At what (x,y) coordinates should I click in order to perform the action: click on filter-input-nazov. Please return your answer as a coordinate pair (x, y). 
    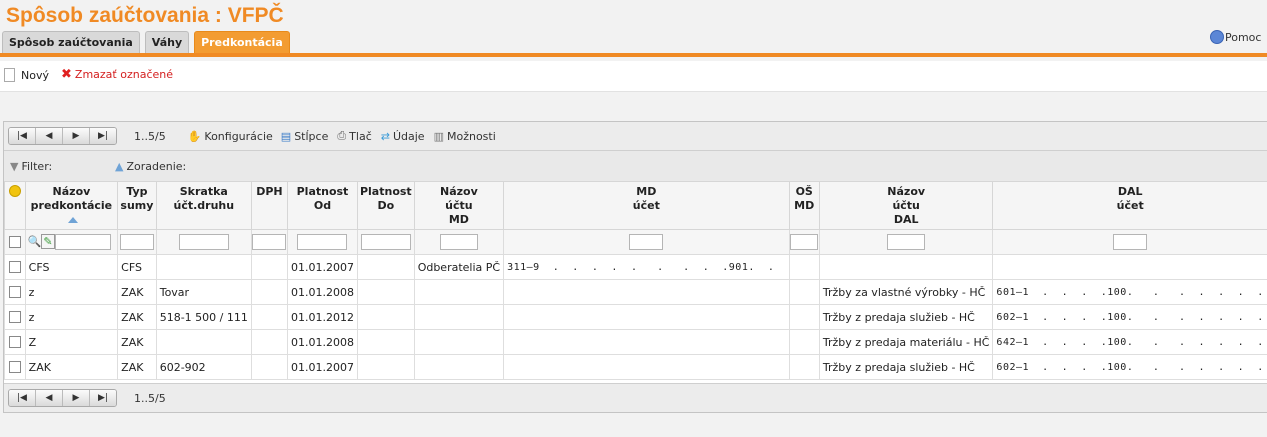
    Looking at the image, I should click on (82, 242).